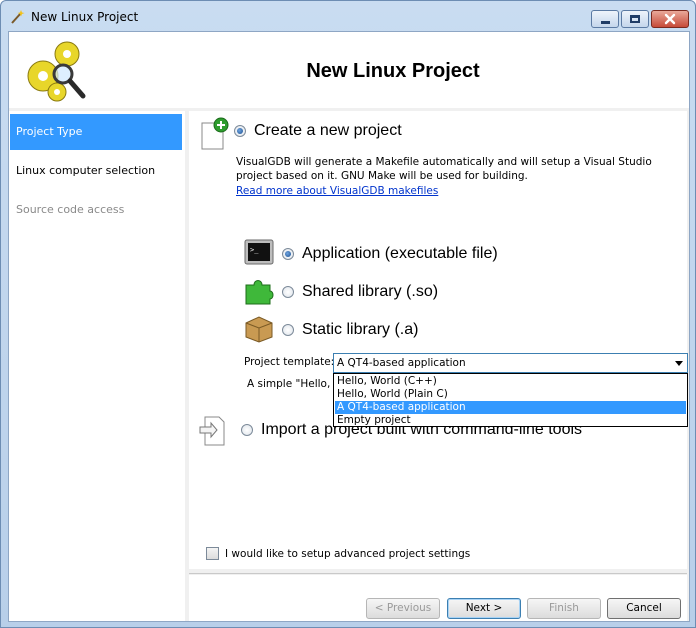 Image resolution: width=696 pixels, height=628 pixels. I want to click on title-bar: New Linux Project, so click(348, 16).